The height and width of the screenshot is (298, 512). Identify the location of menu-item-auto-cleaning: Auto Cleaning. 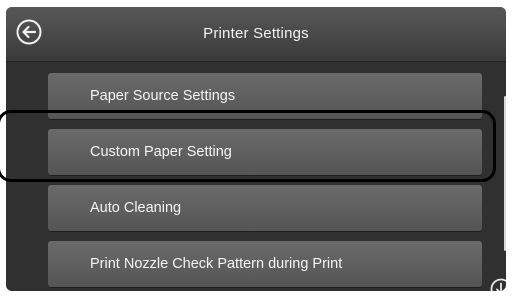
(265, 208).